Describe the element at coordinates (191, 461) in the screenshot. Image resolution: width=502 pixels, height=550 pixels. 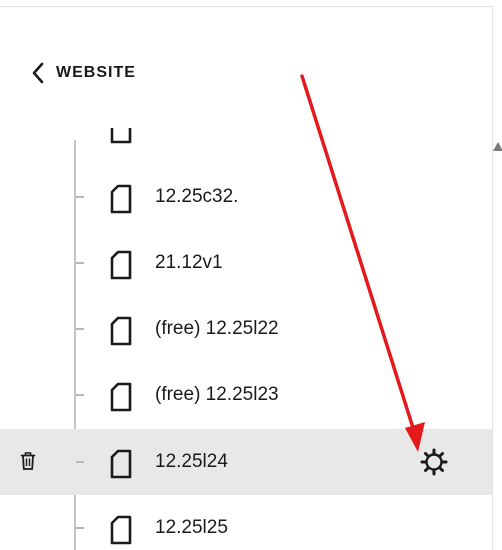
I see `page-title: 12.25l24` at that location.